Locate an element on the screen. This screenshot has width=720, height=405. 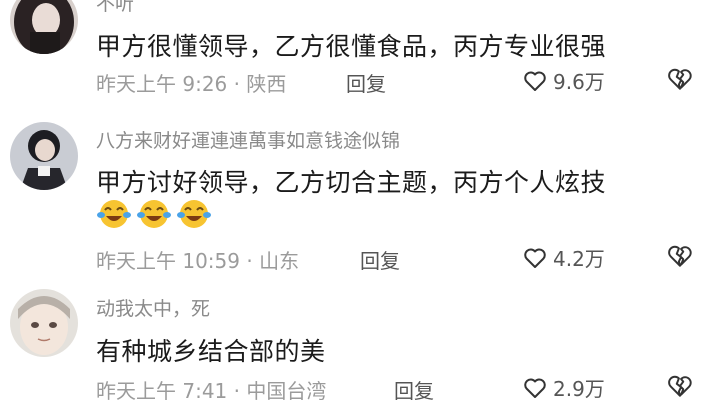
emoji-row is located at coordinates (154, 214).